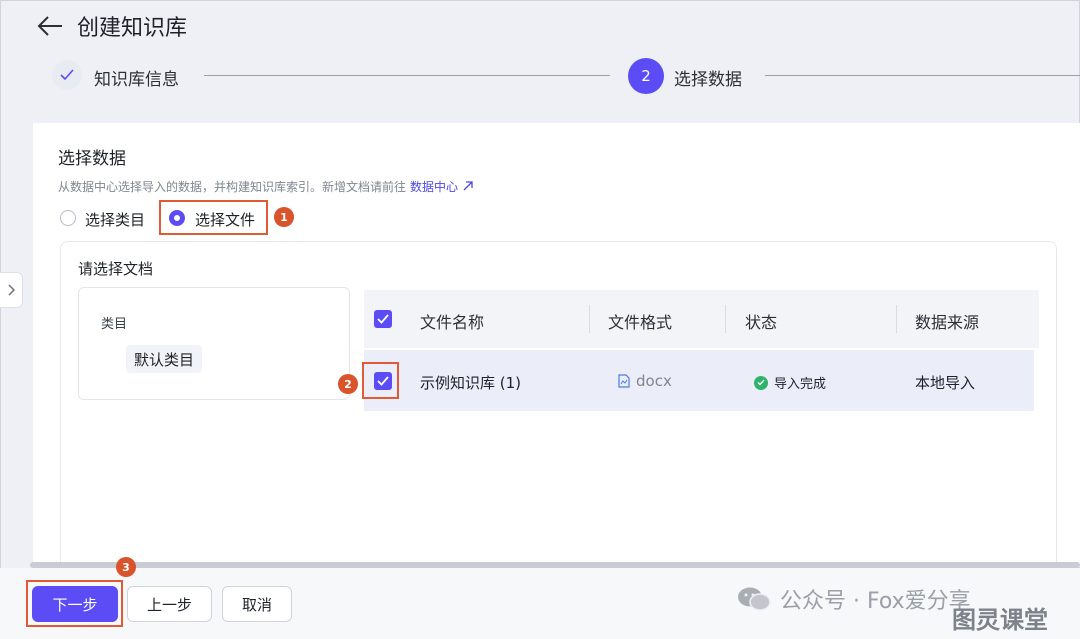 Image resolution: width=1080 pixels, height=639 pixels. What do you see at coordinates (284, 217) in the screenshot?
I see `annotation-marker: 1` at bounding box center [284, 217].